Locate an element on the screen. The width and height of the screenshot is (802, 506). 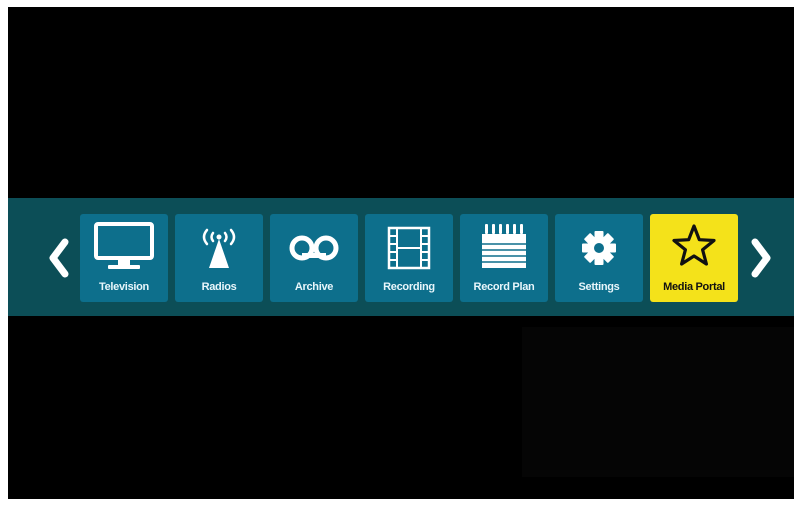
menu-item-record-plan: Record Plan is located at coordinates (504, 258).